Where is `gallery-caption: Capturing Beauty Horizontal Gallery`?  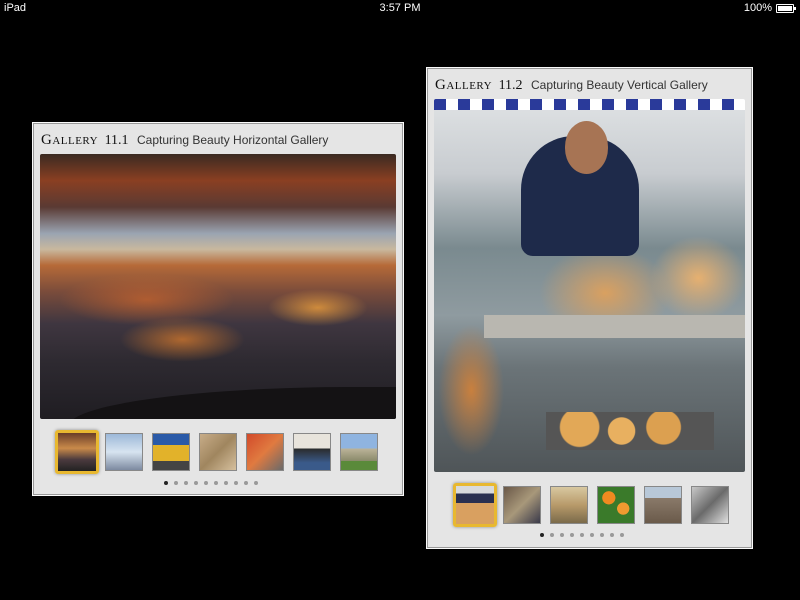
gallery-caption: Capturing Beauty Horizontal Gallery is located at coordinates (233, 140).